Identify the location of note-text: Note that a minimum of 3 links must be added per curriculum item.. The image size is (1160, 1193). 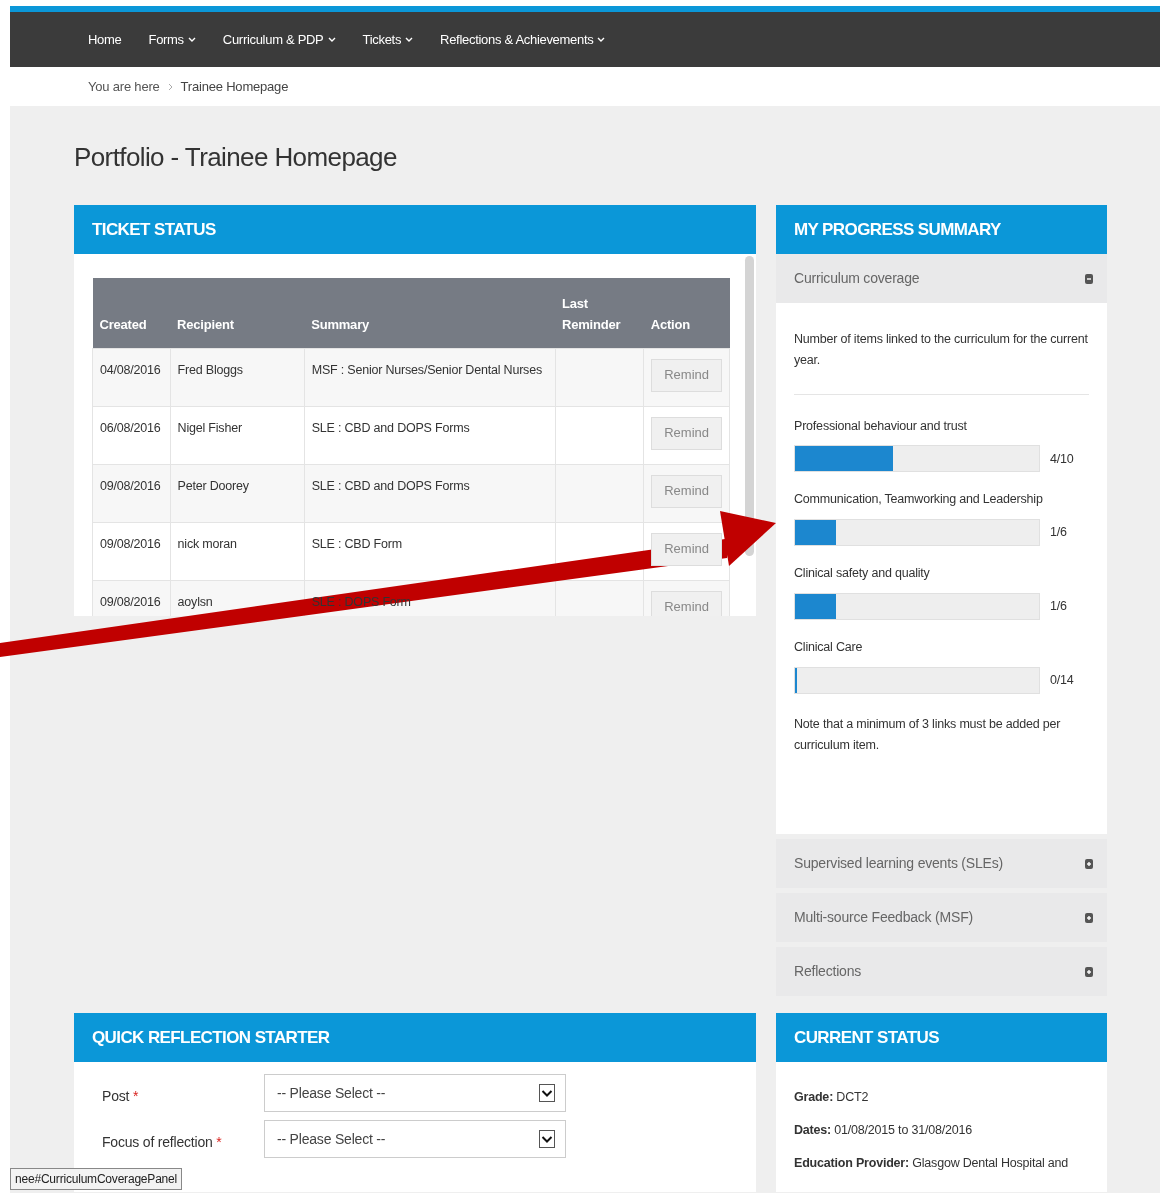
(928, 734).